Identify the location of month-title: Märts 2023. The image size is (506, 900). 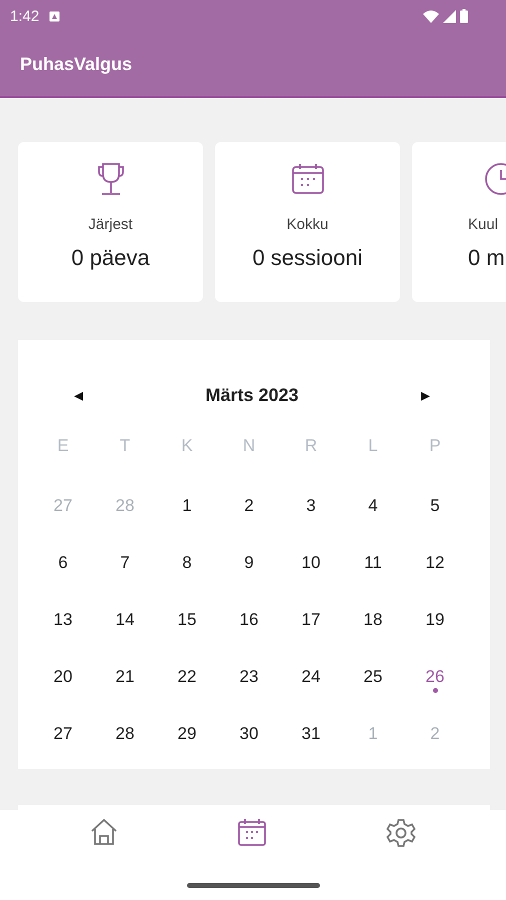
(252, 395).